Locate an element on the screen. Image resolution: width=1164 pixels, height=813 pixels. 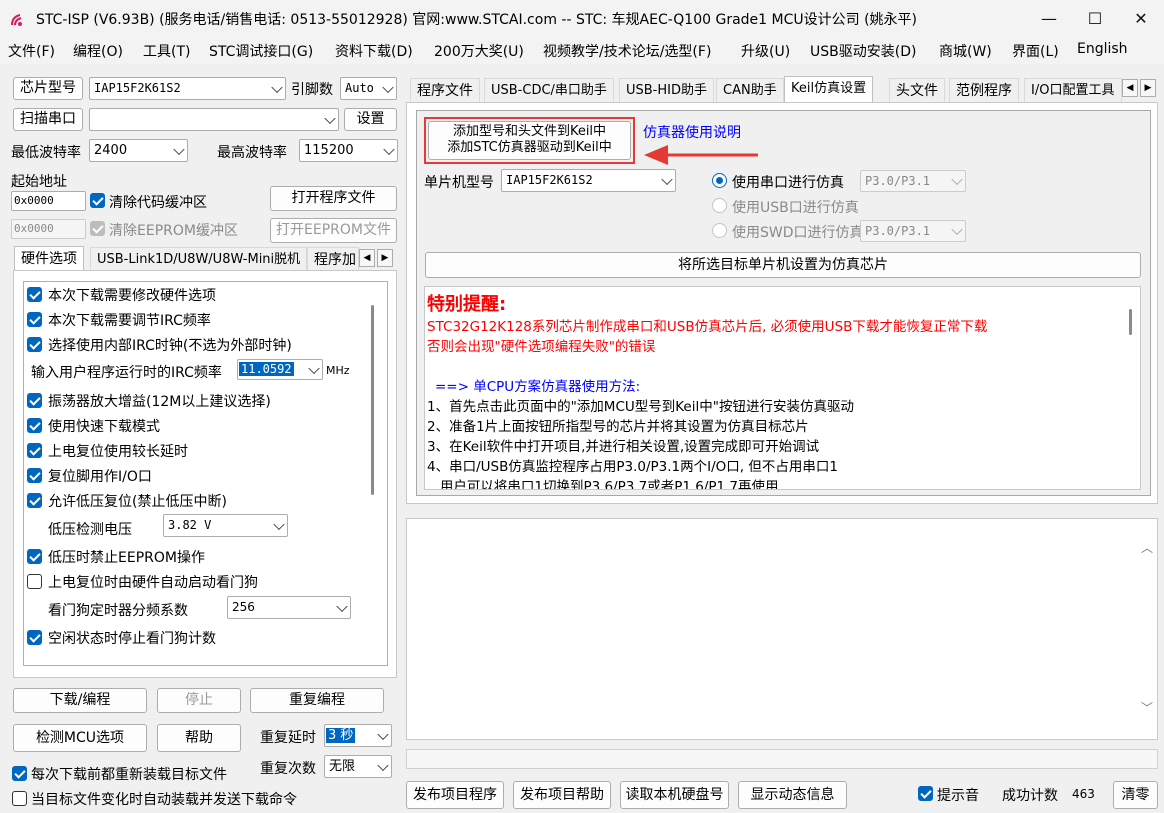
scroll-up-icon: ︿ is located at coordinates (1147, 547).